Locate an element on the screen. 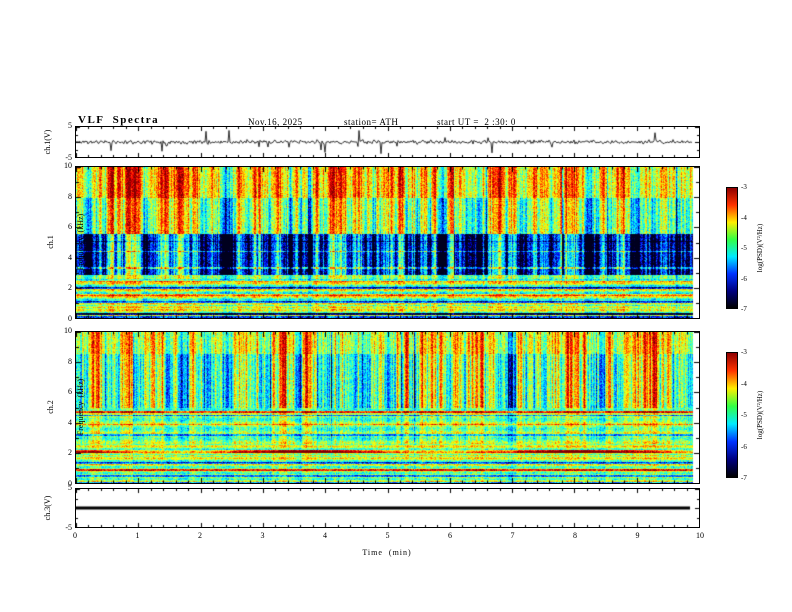 This screenshot has width=792, height=612. x-axis-title: Time (min) is located at coordinates (387, 552).